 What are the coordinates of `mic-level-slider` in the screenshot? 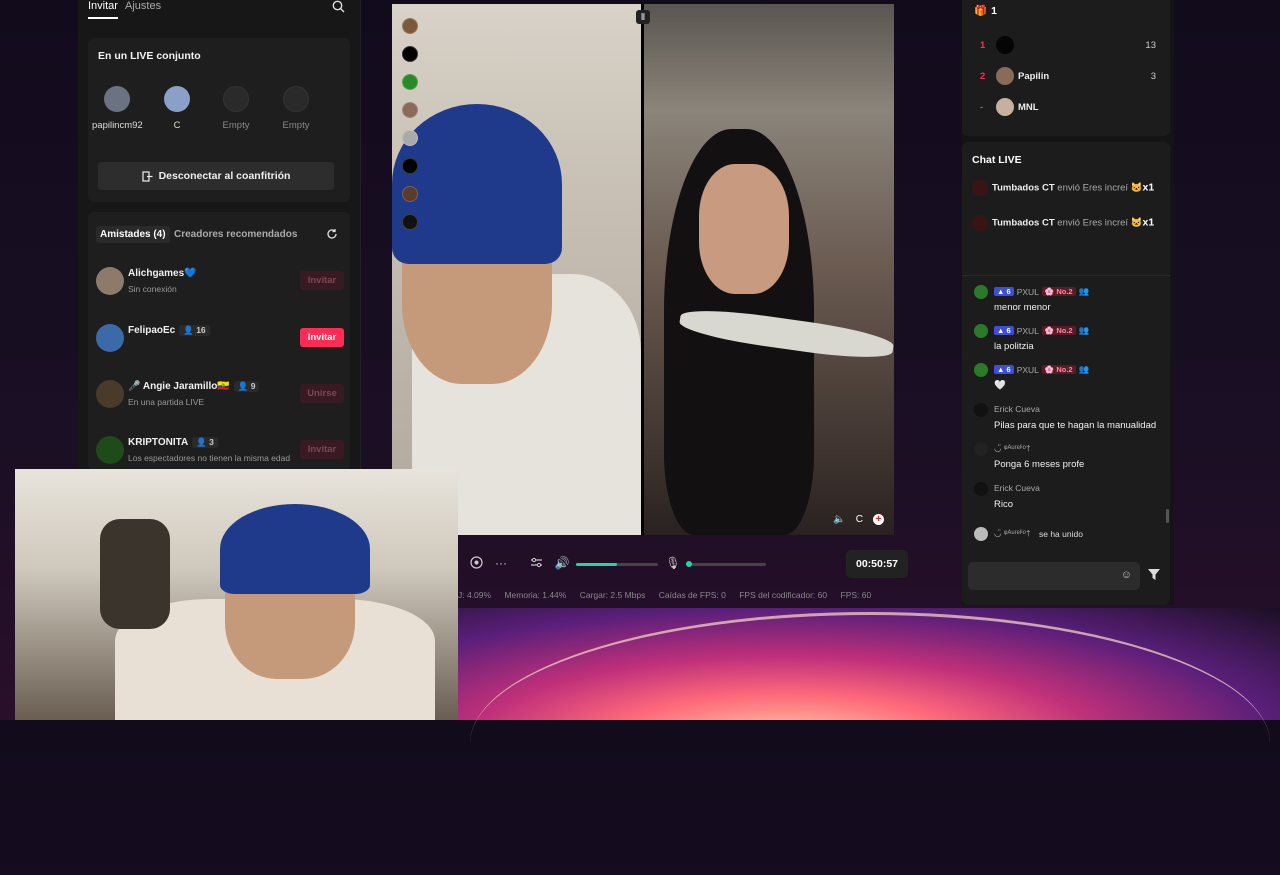 It's located at (726, 564).